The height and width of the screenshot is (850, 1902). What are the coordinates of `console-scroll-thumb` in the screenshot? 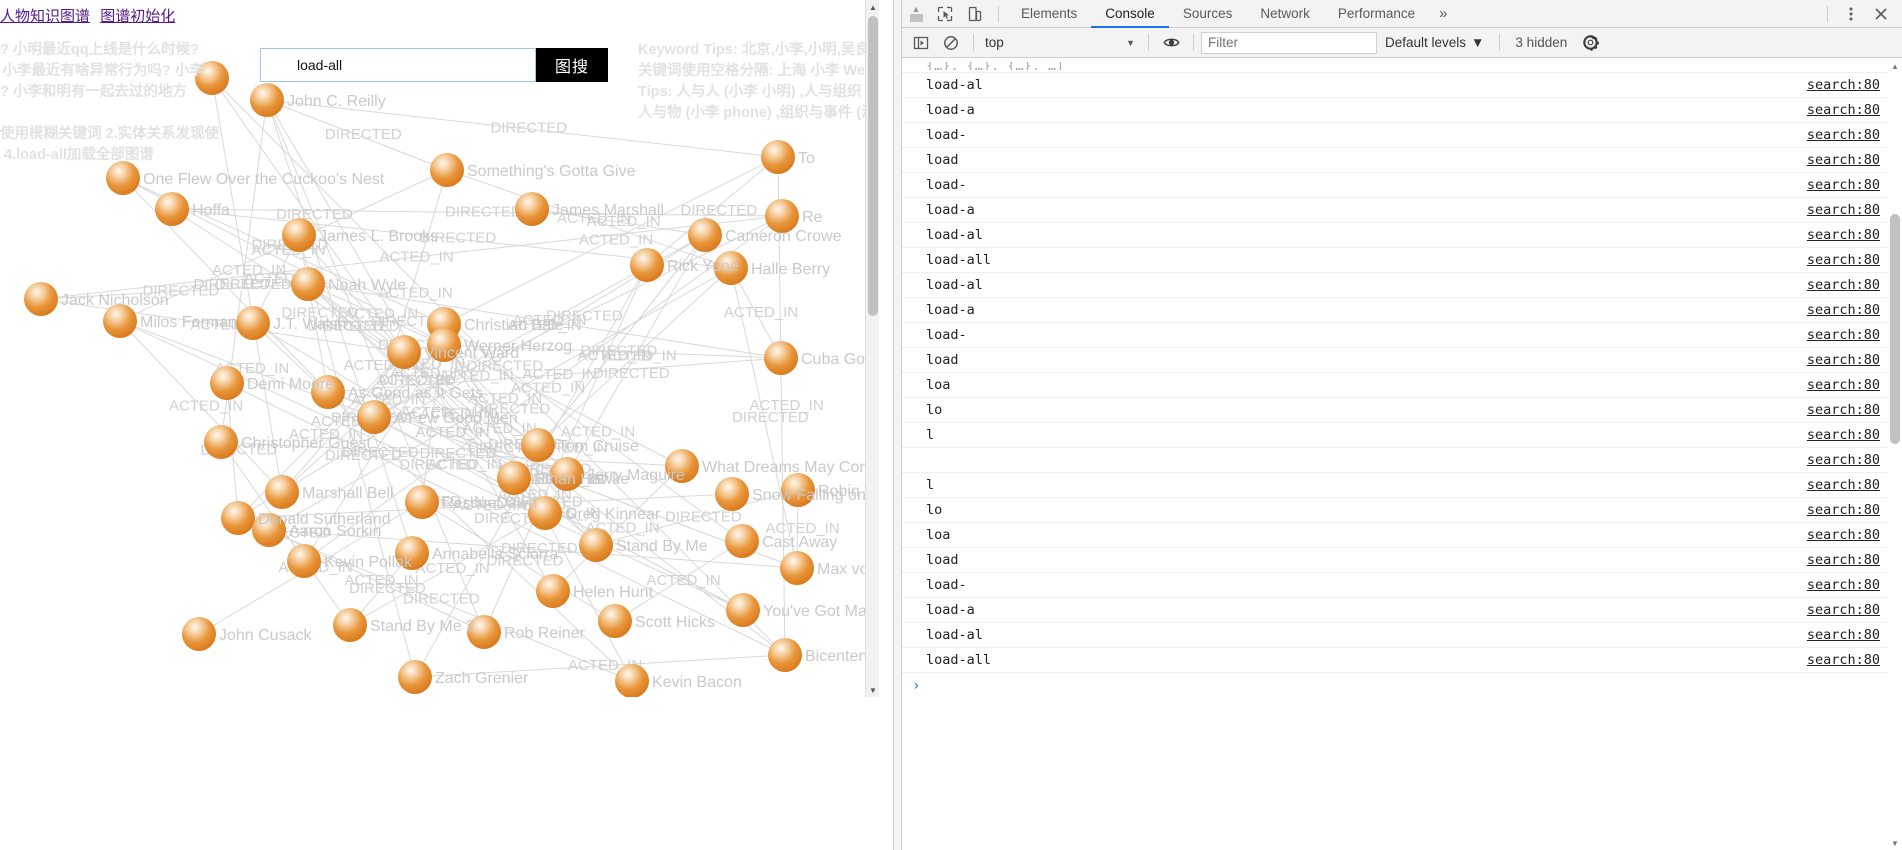 It's located at (1895, 329).